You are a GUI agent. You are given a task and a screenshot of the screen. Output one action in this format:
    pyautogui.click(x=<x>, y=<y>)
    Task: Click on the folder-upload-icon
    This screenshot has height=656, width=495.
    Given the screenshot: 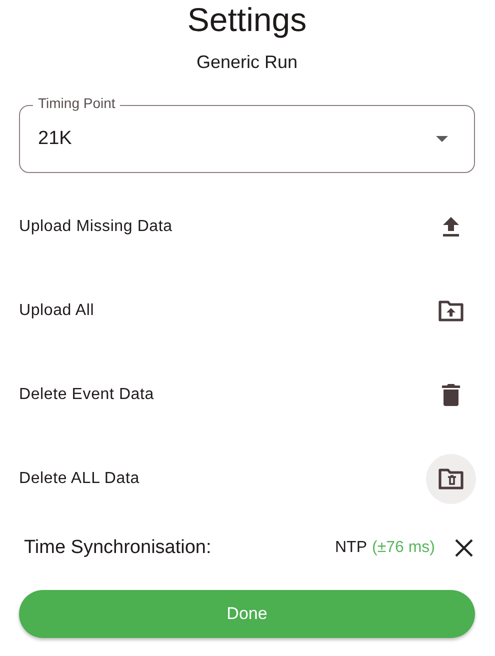 What is the action you would take?
    pyautogui.click(x=451, y=311)
    